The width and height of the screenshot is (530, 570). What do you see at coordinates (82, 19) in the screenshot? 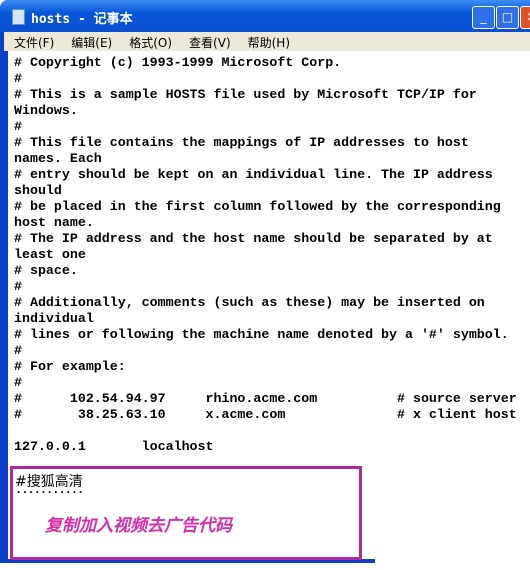
I see `window-title: hosts - 记事本` at bounding box center [82, 19].